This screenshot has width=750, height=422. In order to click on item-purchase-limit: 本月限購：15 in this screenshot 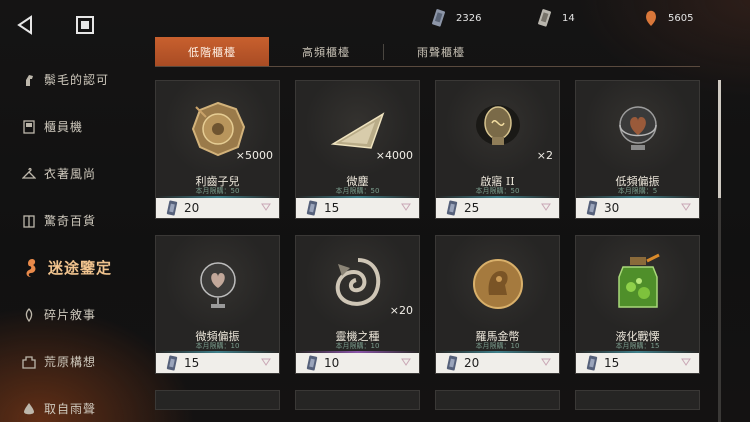, I will do `click(637, 346)`.